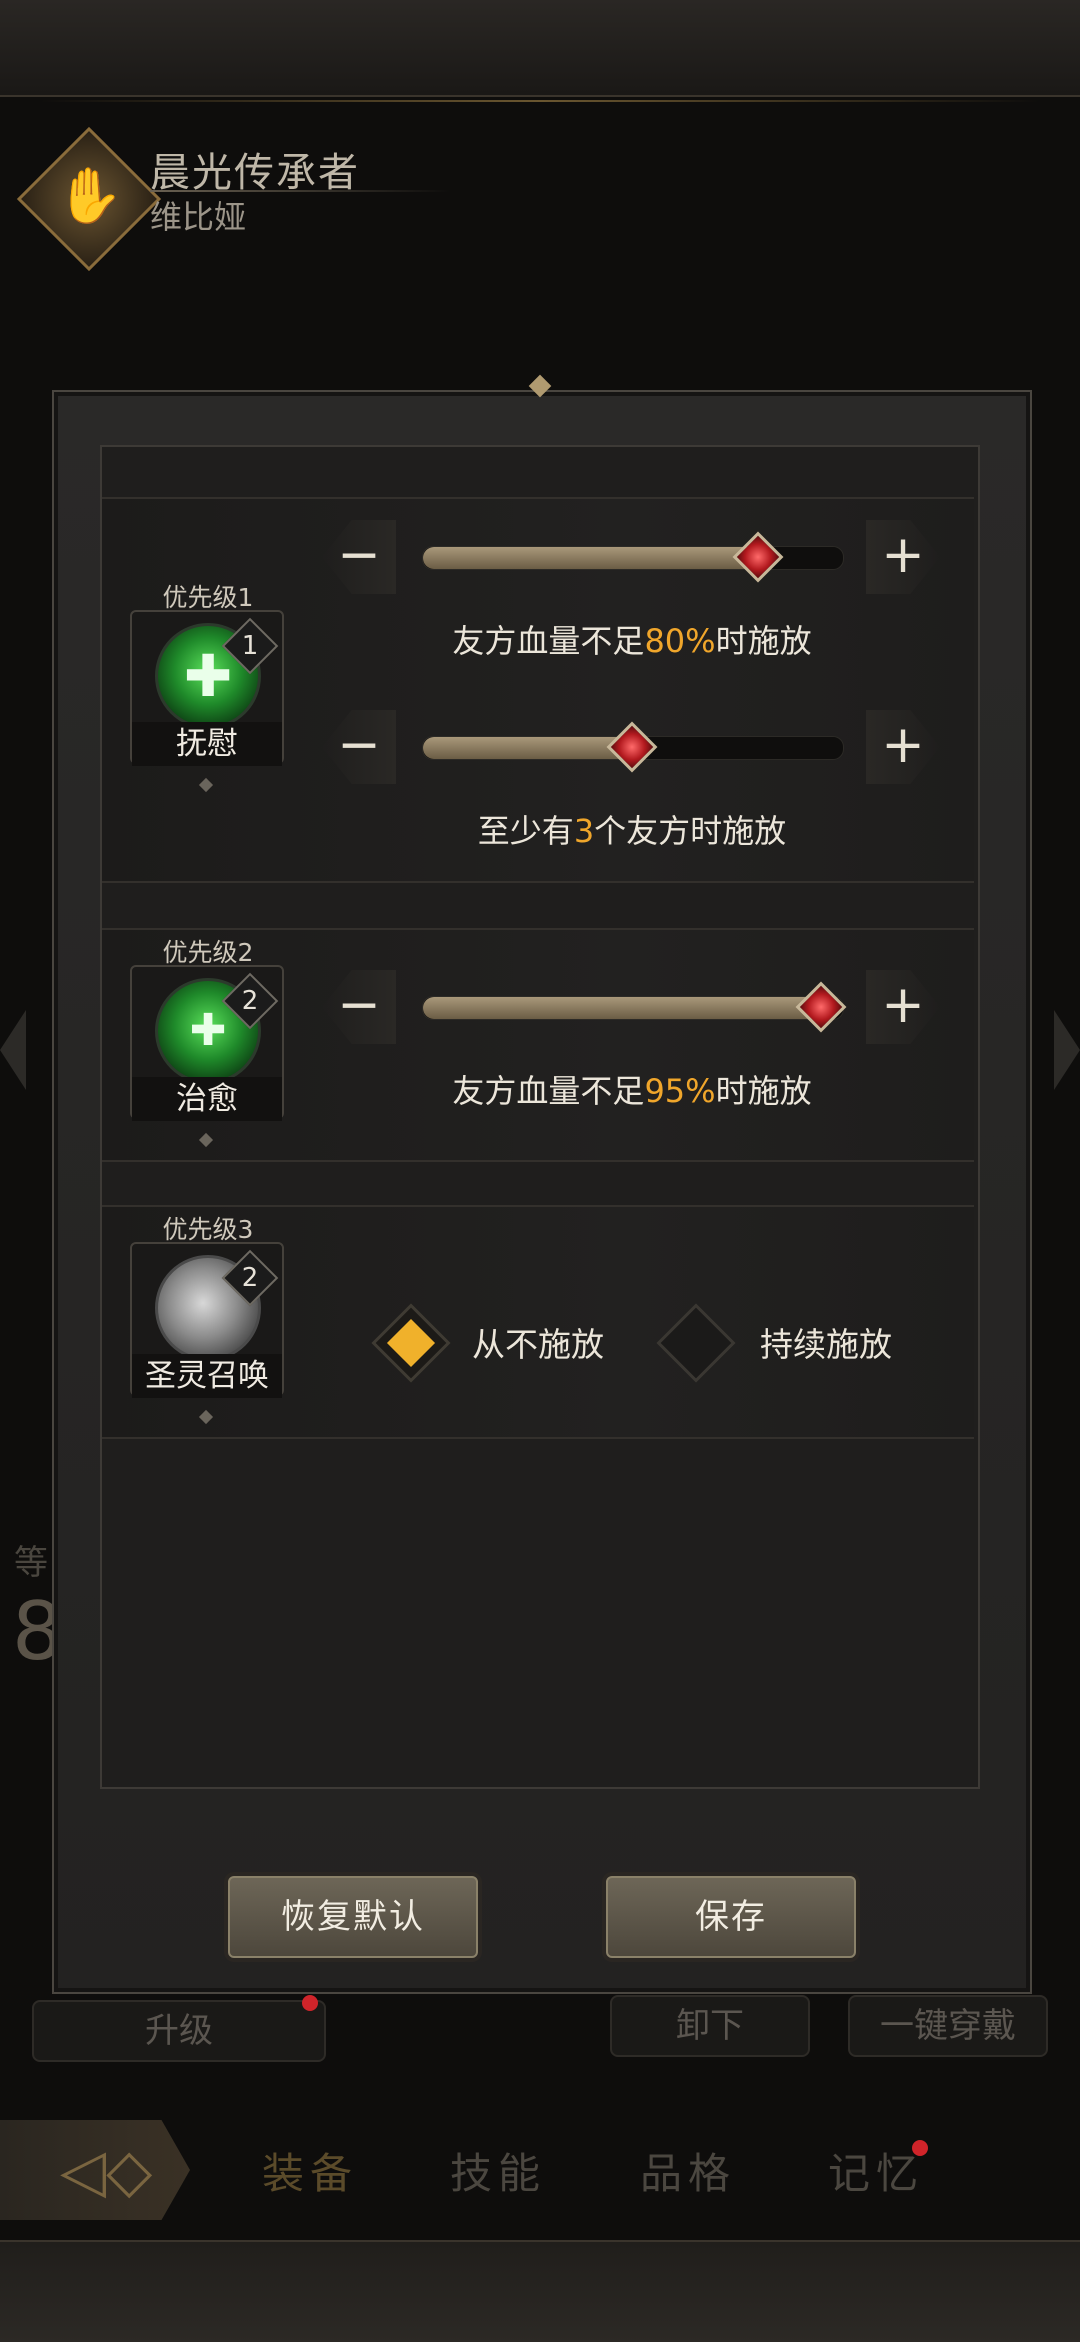 The image size is (1080, 2342). Describe the element at coordinates (310, 2003) in the screenshot. I see `upgrade-badge` at that location.